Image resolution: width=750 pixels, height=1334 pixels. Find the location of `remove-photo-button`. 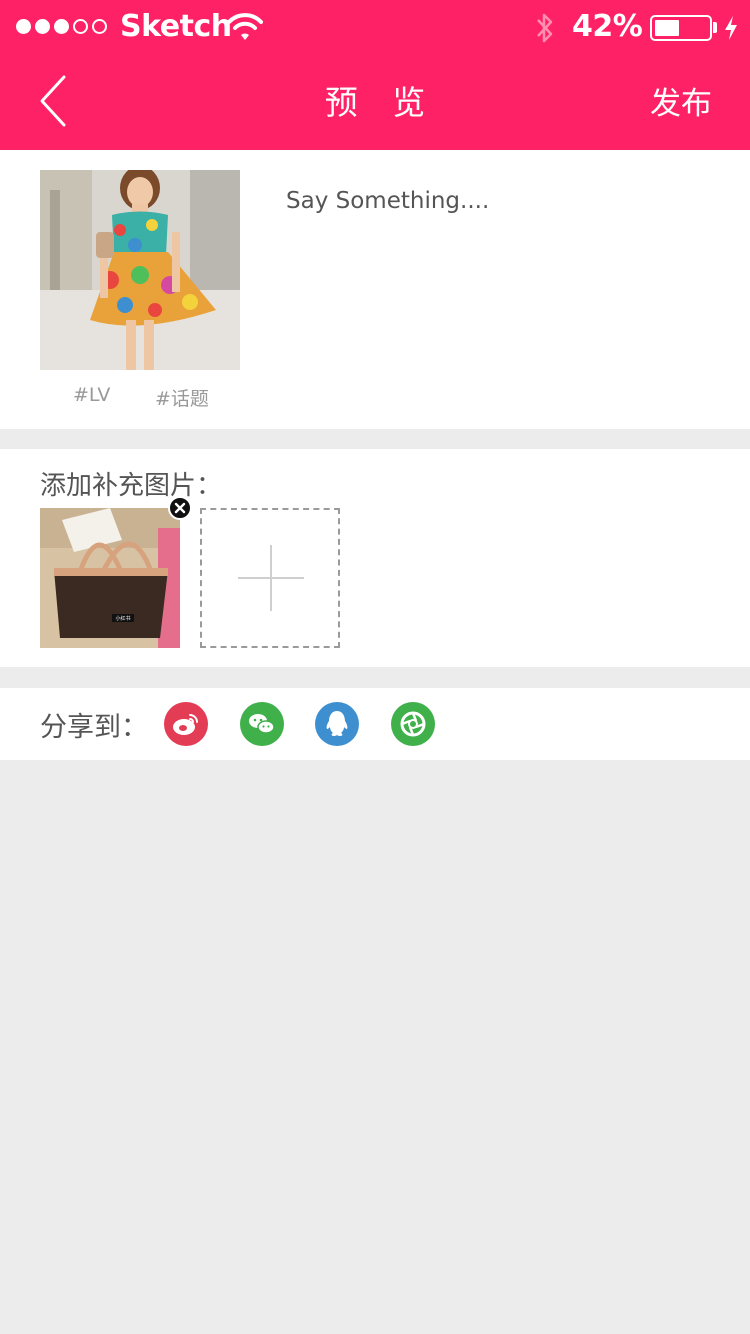

remove-photo-button is located at coordinates (180, 508).